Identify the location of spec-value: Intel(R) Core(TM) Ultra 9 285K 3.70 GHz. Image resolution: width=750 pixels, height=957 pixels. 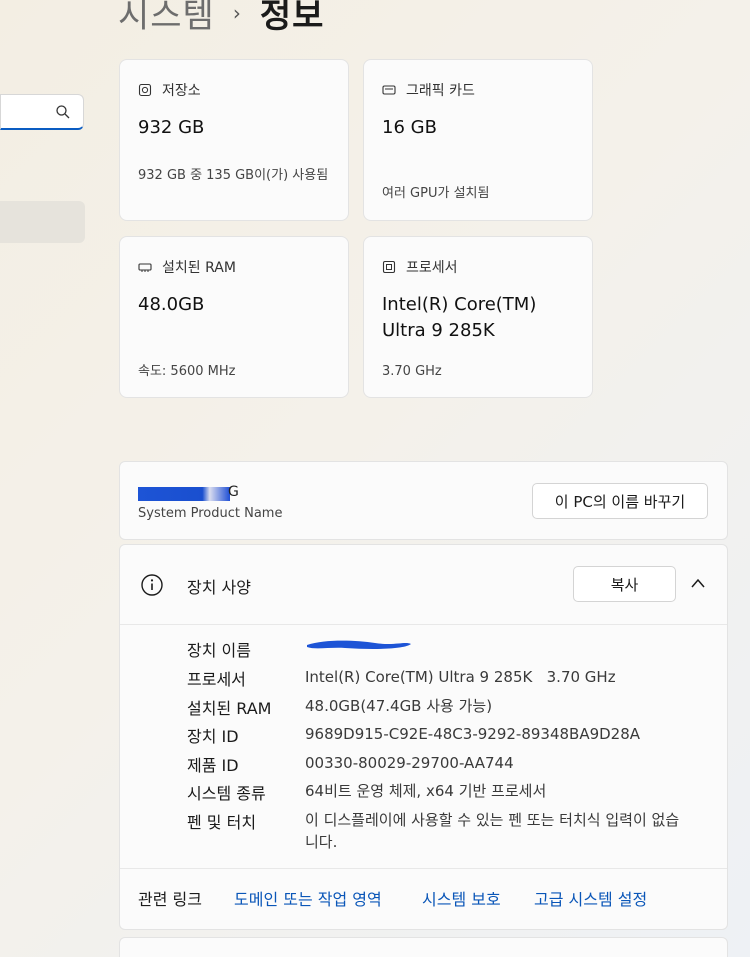
(460, 677).